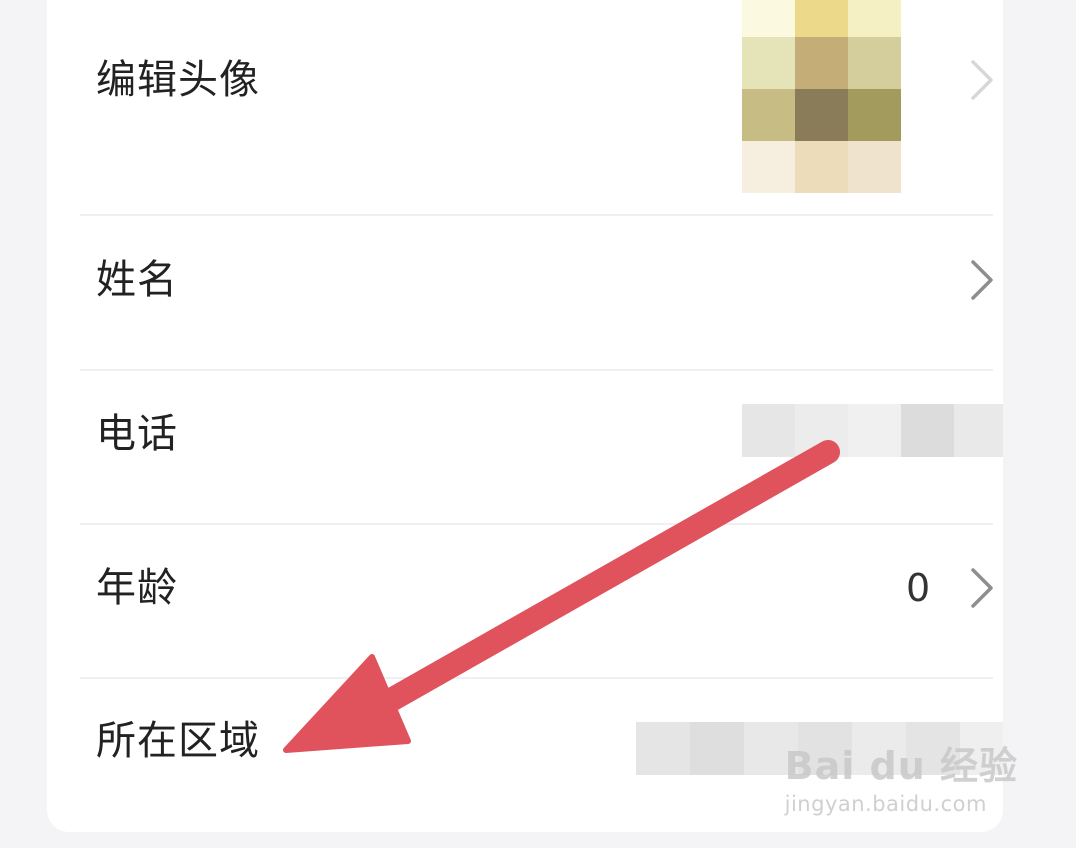  I want to click on watermark-logo-text: Bai du 经验, so click(901, 766).